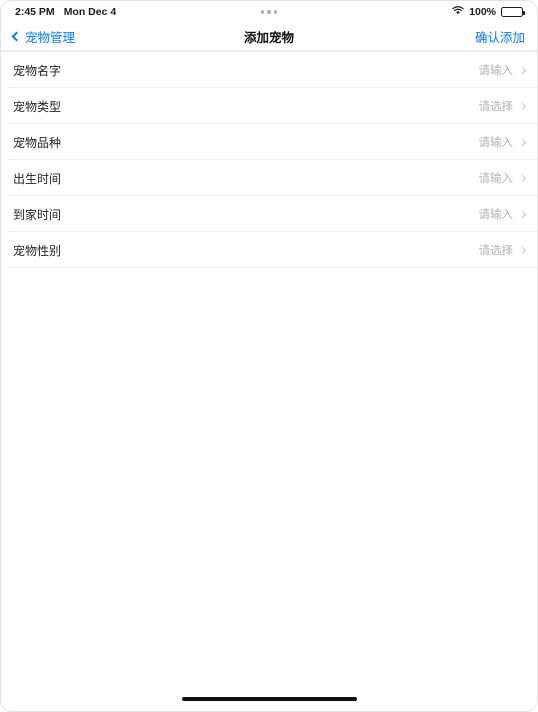 The width and height of the screenshot is (538, 712). Describe the element at coordinates (269, 178) in the screenshot. I see `form-row-birth-date: 出生时间 请输入` at that location.